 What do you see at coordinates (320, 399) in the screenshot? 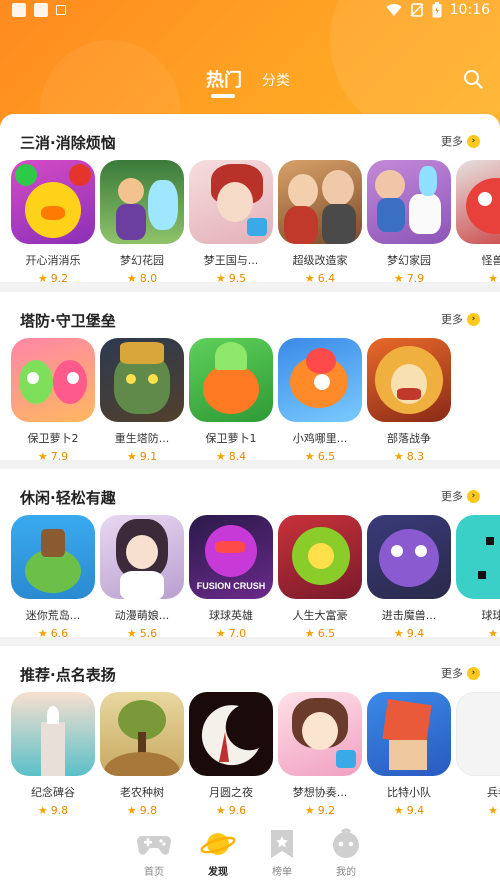
I see `app-card: 小鸡哪里... ★ 6.5` at bounding box center [320, 399].